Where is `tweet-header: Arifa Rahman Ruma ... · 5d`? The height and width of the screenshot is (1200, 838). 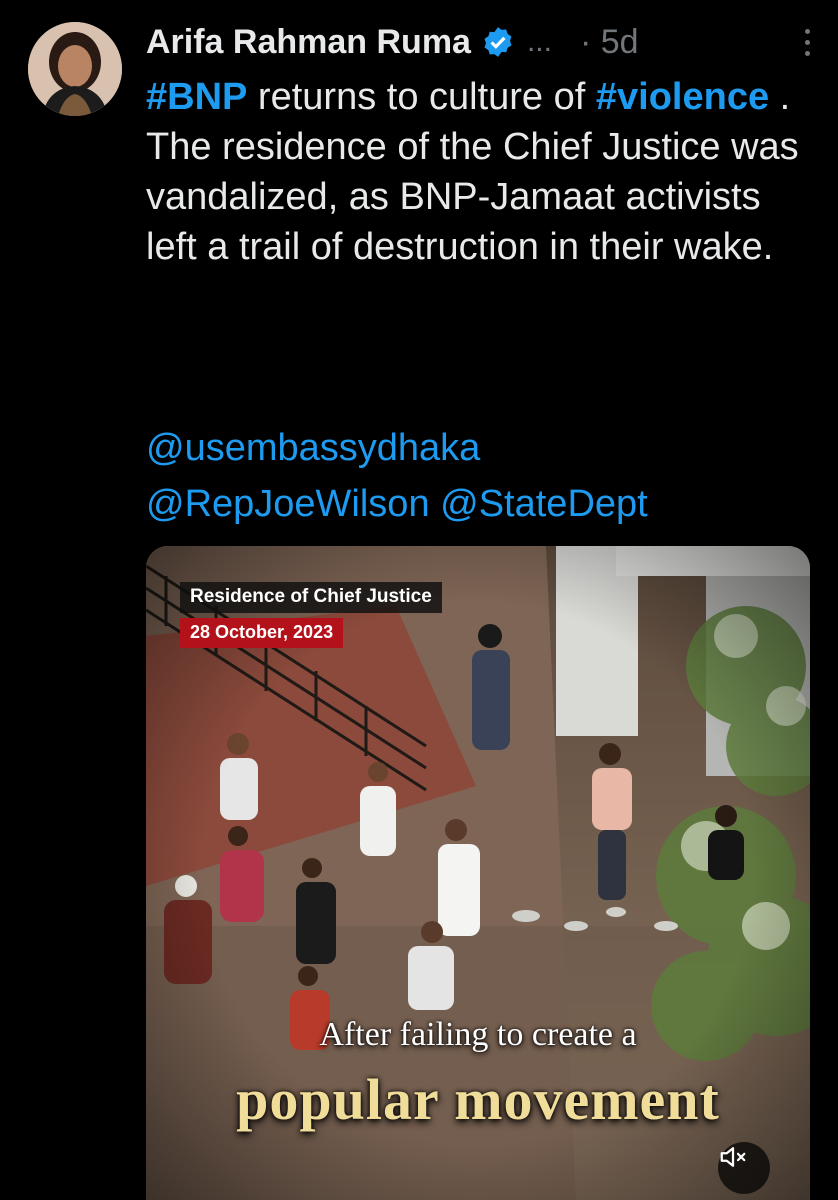
tweet-header: Arifa Rahman Ruma ... · 5d is located at coordinates (482, 42).